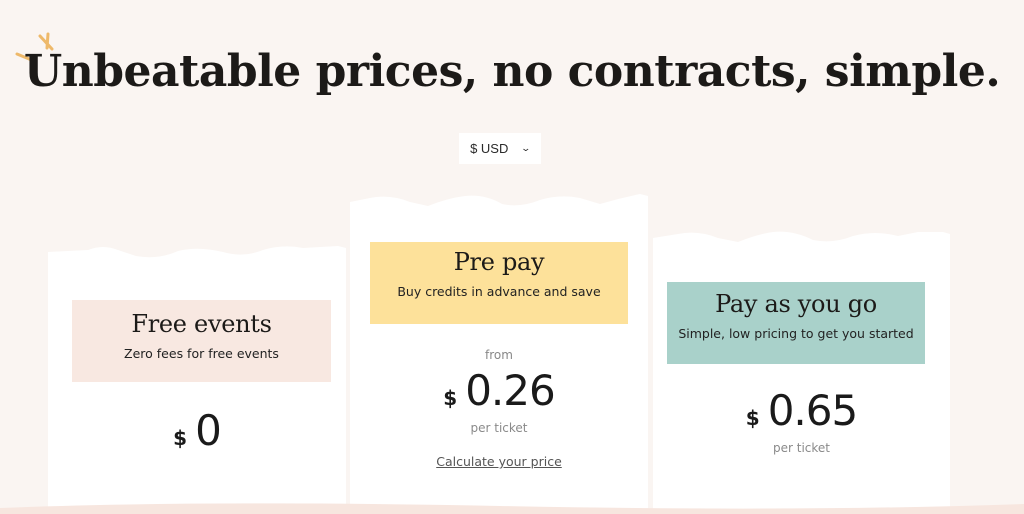 The width and height of the screenshot is (1024, 514). Describe the element at coordinates (499, 291) in the screenshot. I see `plan-subtitle: Buy credits in advance and save` at that location.